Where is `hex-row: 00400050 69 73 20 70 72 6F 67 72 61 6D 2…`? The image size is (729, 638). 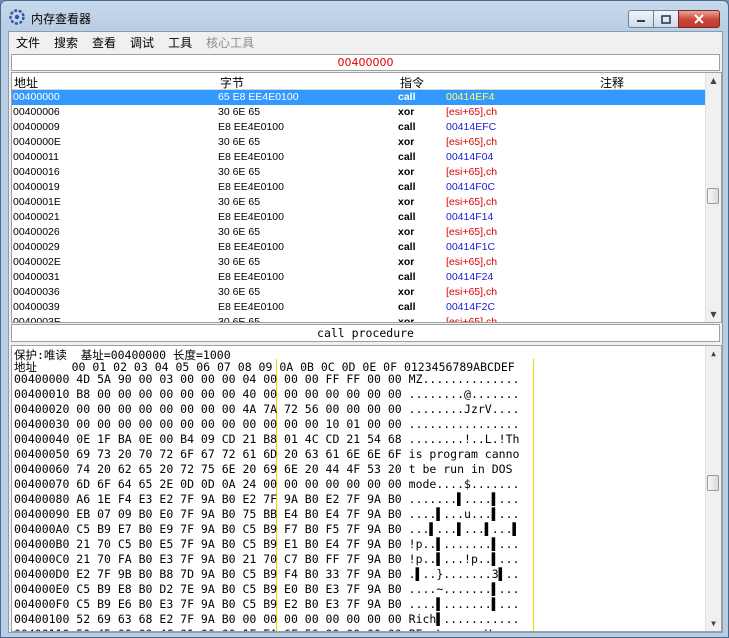 hex-row: 00400050 69 73 20 70 72 6F 67 72 61 6D 2… is located at coordinates (266, 454).